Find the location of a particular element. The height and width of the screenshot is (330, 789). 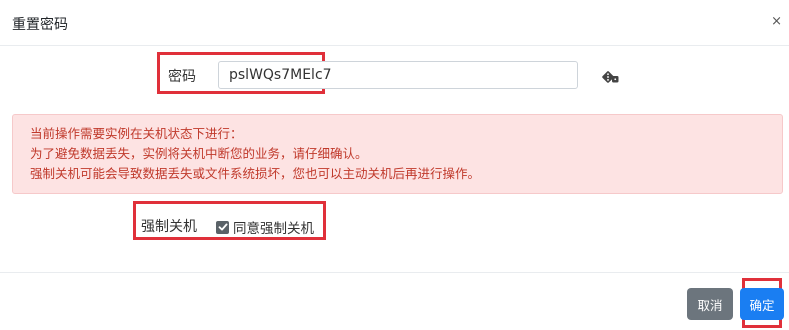

close-icon: × is located at coordinates (776, 21).